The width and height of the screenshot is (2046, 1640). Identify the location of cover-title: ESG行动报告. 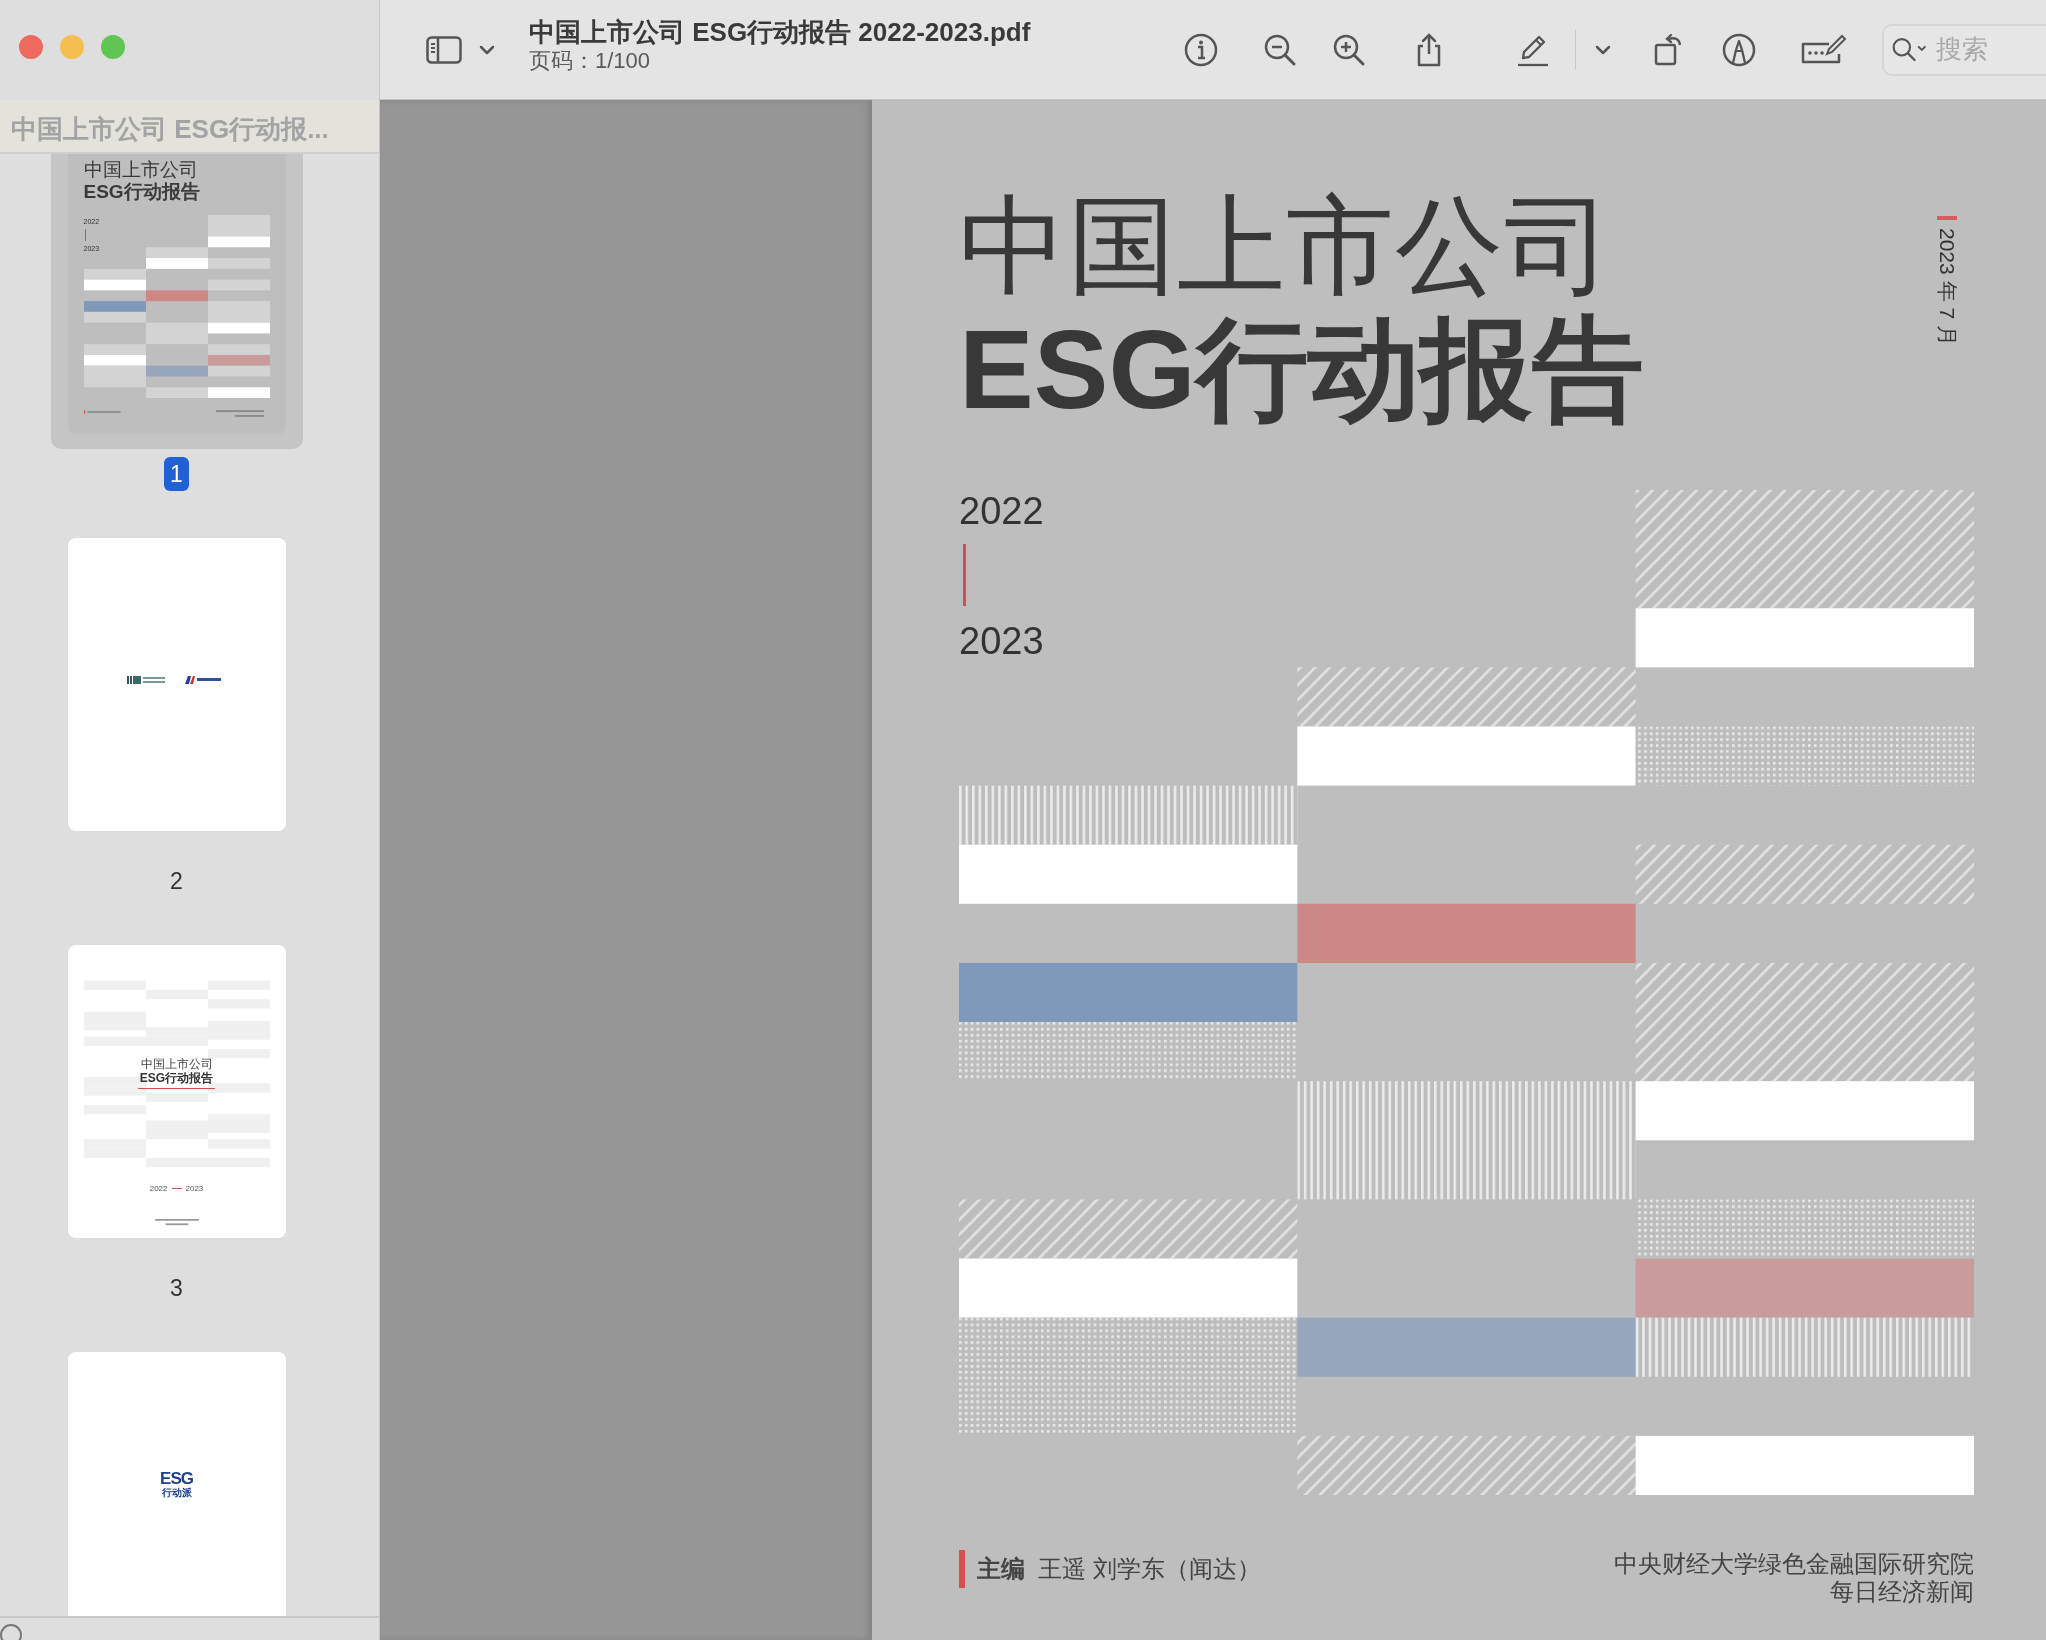
(1301, 370).